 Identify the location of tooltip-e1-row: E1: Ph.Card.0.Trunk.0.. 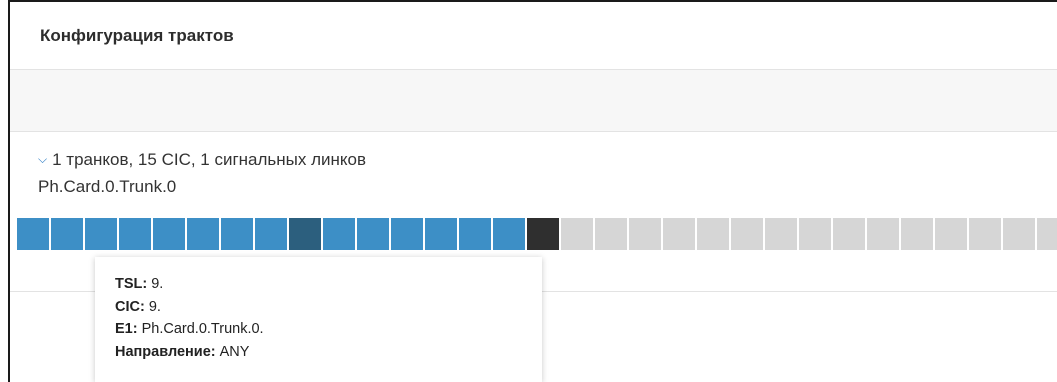
(328, 329).